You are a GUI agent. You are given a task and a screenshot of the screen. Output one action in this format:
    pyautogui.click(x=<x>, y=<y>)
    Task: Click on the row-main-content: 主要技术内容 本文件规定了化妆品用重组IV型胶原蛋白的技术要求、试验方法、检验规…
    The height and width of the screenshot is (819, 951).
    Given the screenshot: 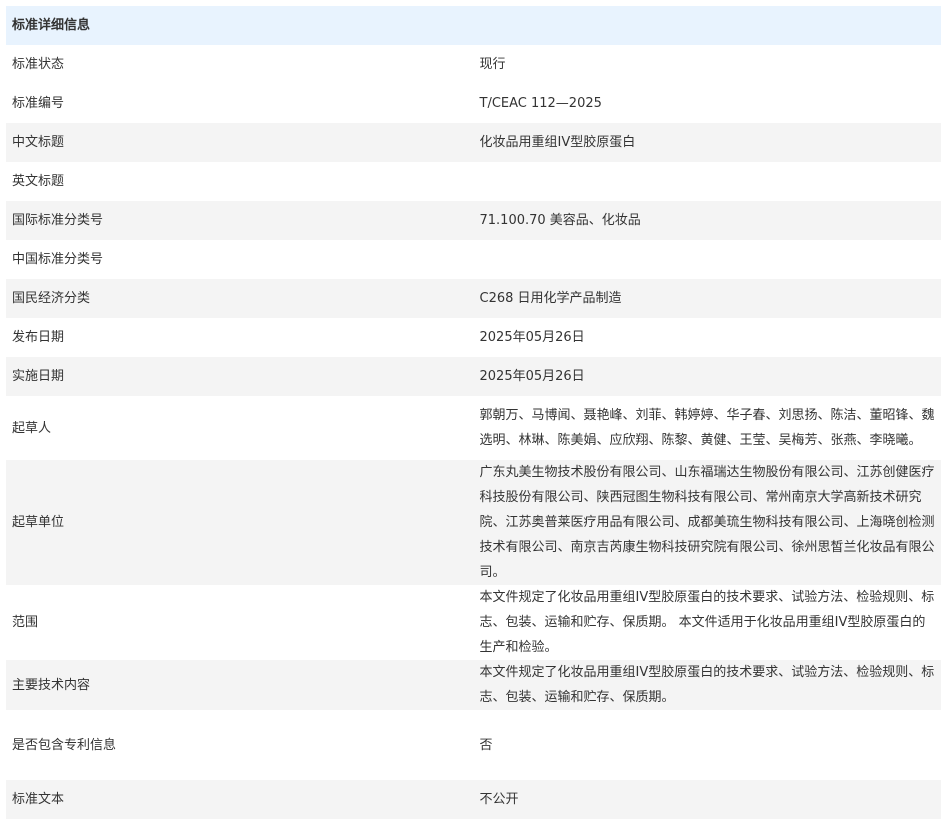 What is the action you would take?
    pyautogui.click(x=473, y=685)
    